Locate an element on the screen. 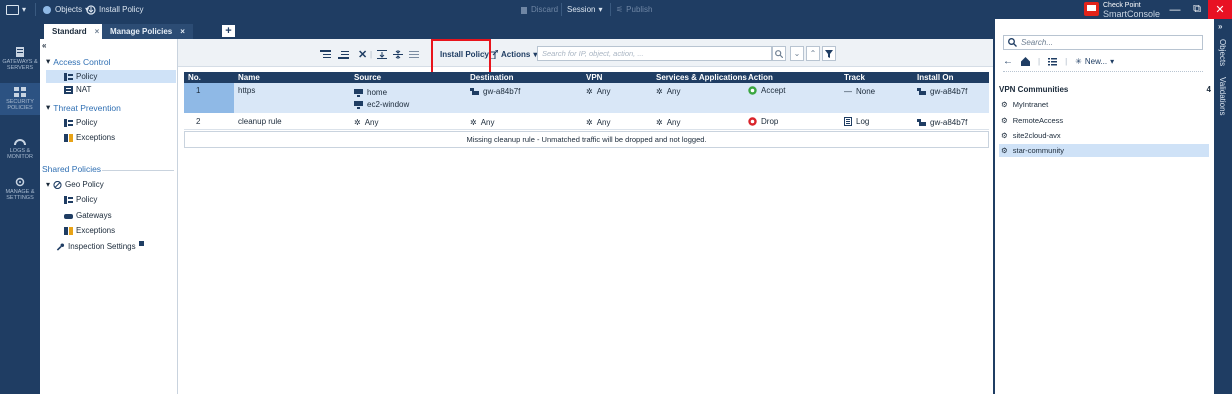  validations-side-tab: Validations is located at coordinates (1222, 96).